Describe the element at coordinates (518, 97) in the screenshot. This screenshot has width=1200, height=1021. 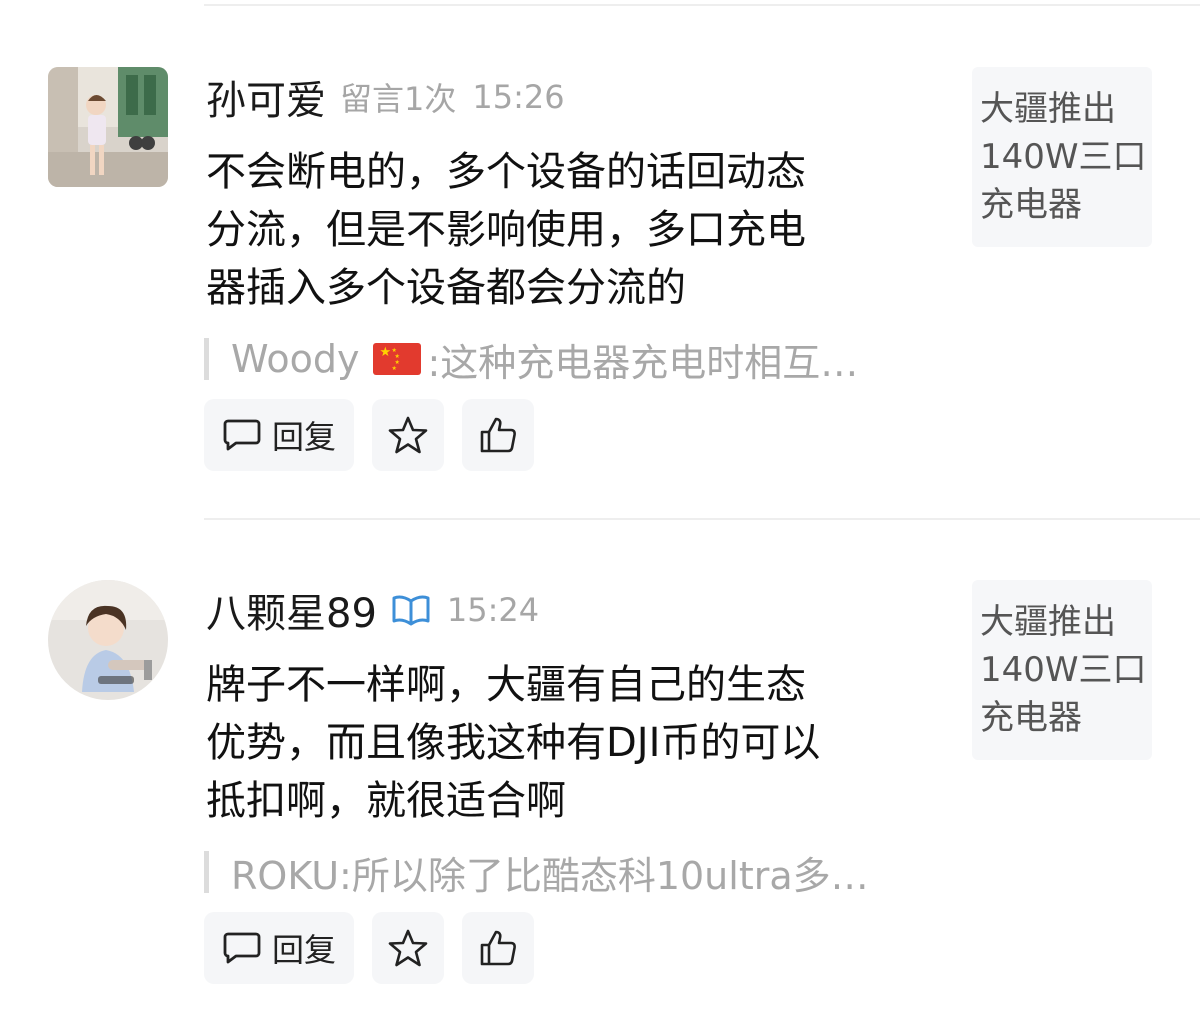
I see `timestamp: 15:26` at that location.